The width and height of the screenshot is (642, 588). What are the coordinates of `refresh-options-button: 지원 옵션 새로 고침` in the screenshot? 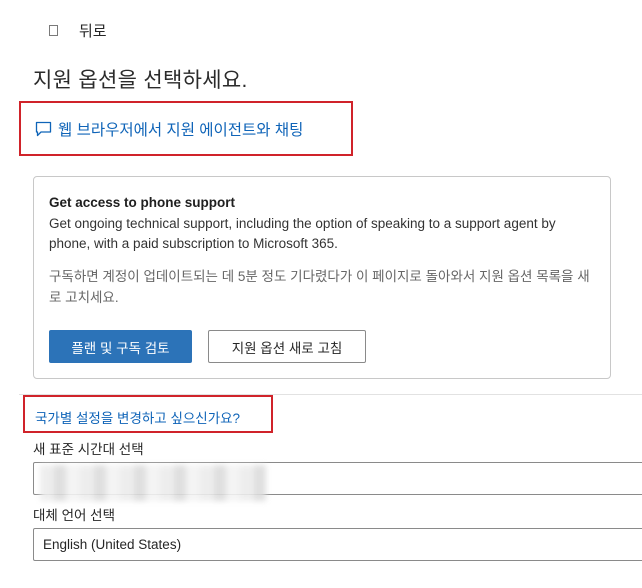 It's located at (287, 346).